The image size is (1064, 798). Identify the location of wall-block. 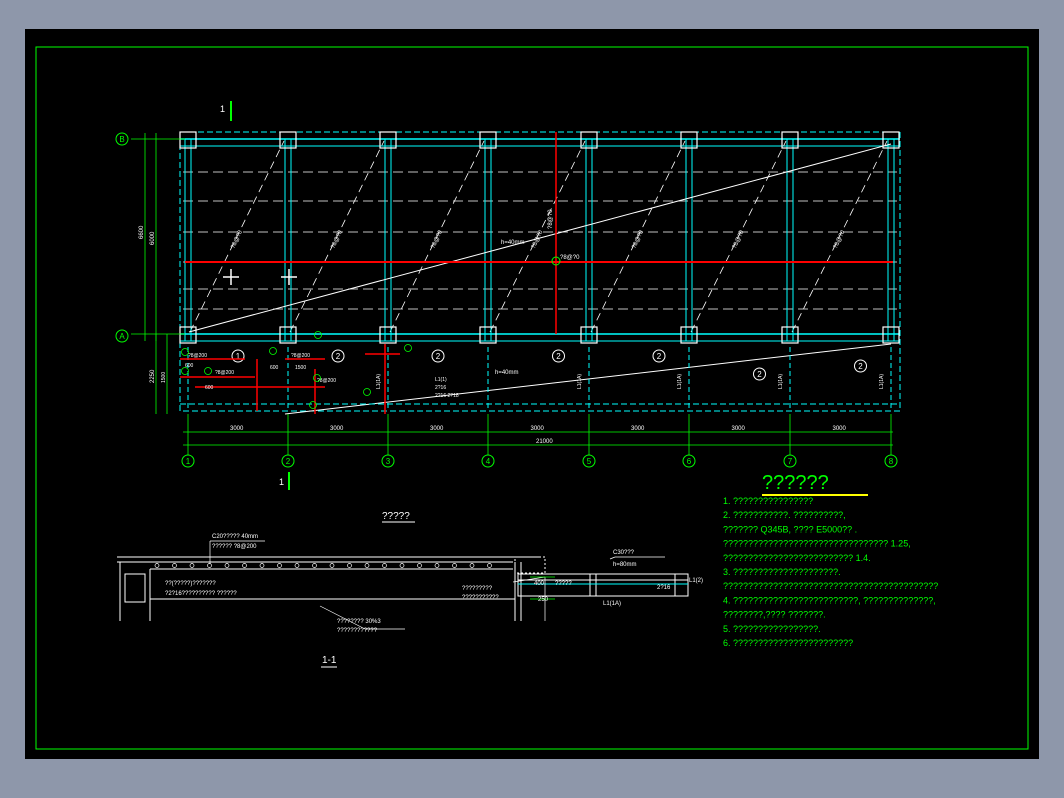
(135, 588).